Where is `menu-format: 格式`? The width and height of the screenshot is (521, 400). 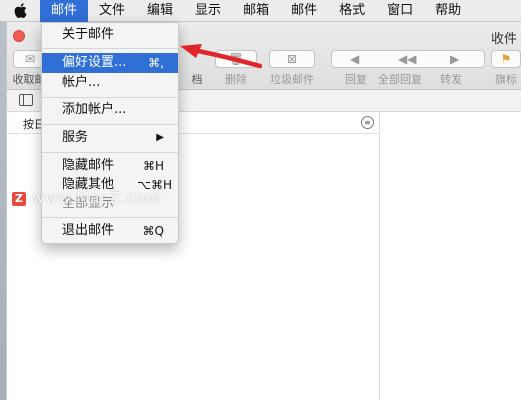
menu-format: 格式 is located at coordinates (352, 11).